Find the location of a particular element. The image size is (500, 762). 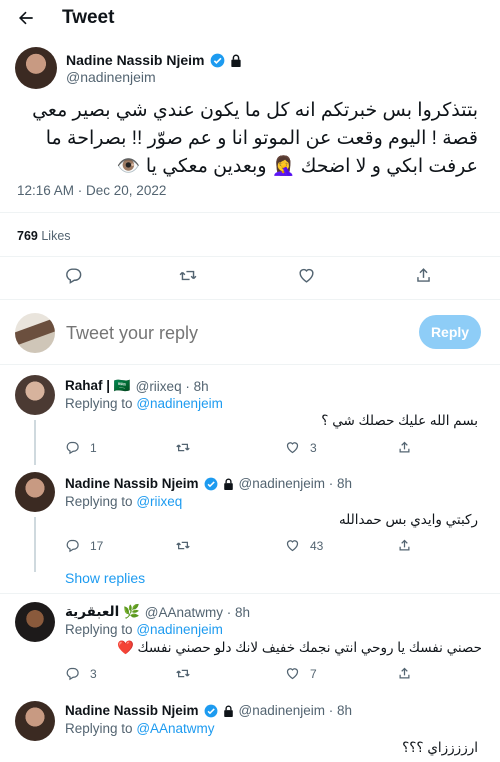

reply-action: 3 is located at coordinates (81, 673).